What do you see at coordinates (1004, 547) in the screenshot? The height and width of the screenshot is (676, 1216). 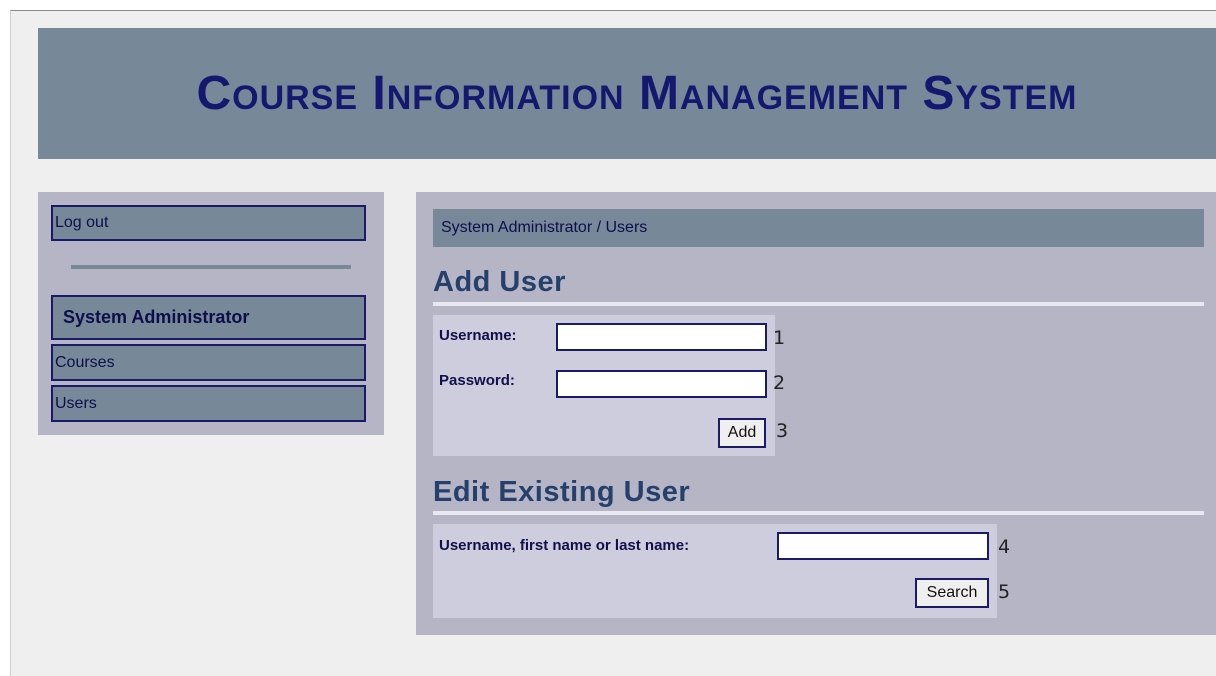 I see `marker-4: 4` at bounding box center [1004, 547].